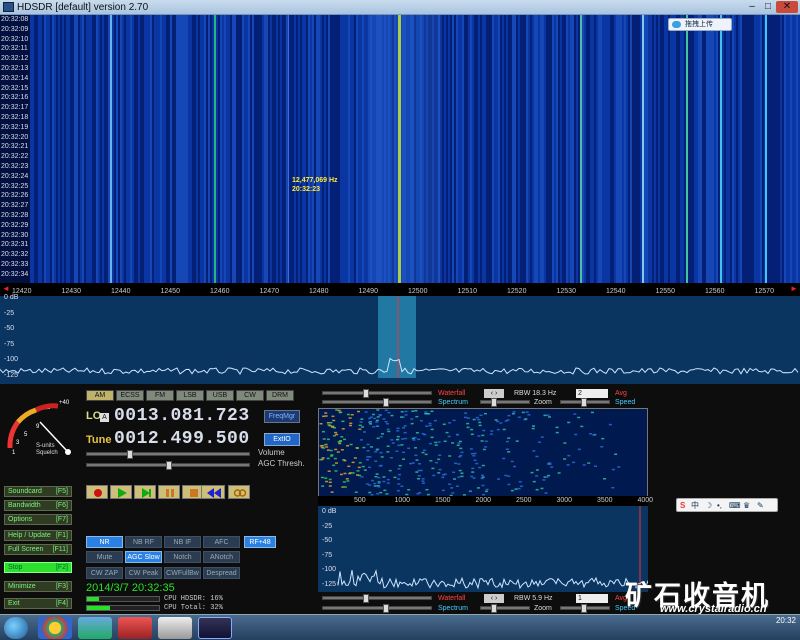  Describe the element at coordinates (280, 395) in the screenshot. I see `mode-drm-button: DRM` at that location.